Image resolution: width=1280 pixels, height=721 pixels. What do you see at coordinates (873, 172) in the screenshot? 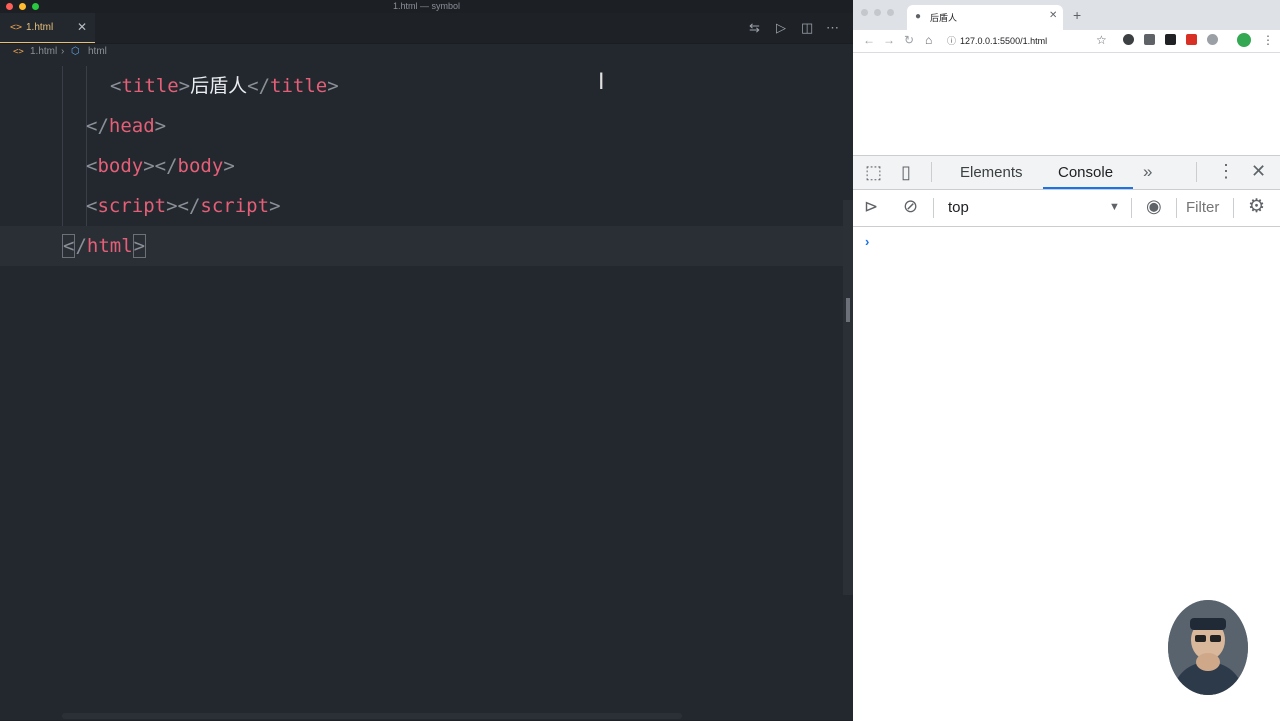
I see `inspect-element-icon: ⬚` at bounding box center [873, 172].